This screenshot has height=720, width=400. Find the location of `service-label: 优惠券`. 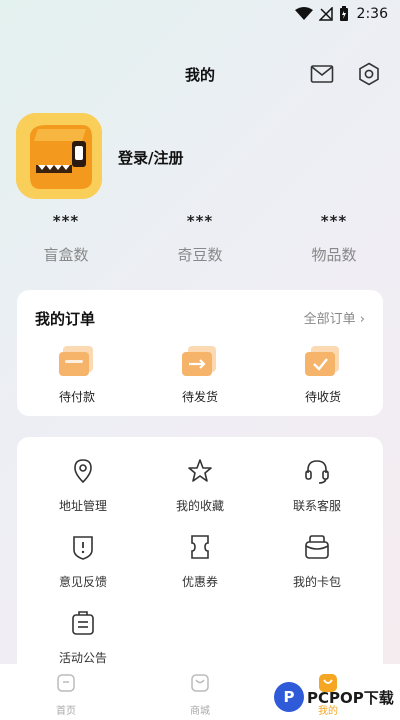

service-label: 优惠券 is located at coordinates (199, 582).